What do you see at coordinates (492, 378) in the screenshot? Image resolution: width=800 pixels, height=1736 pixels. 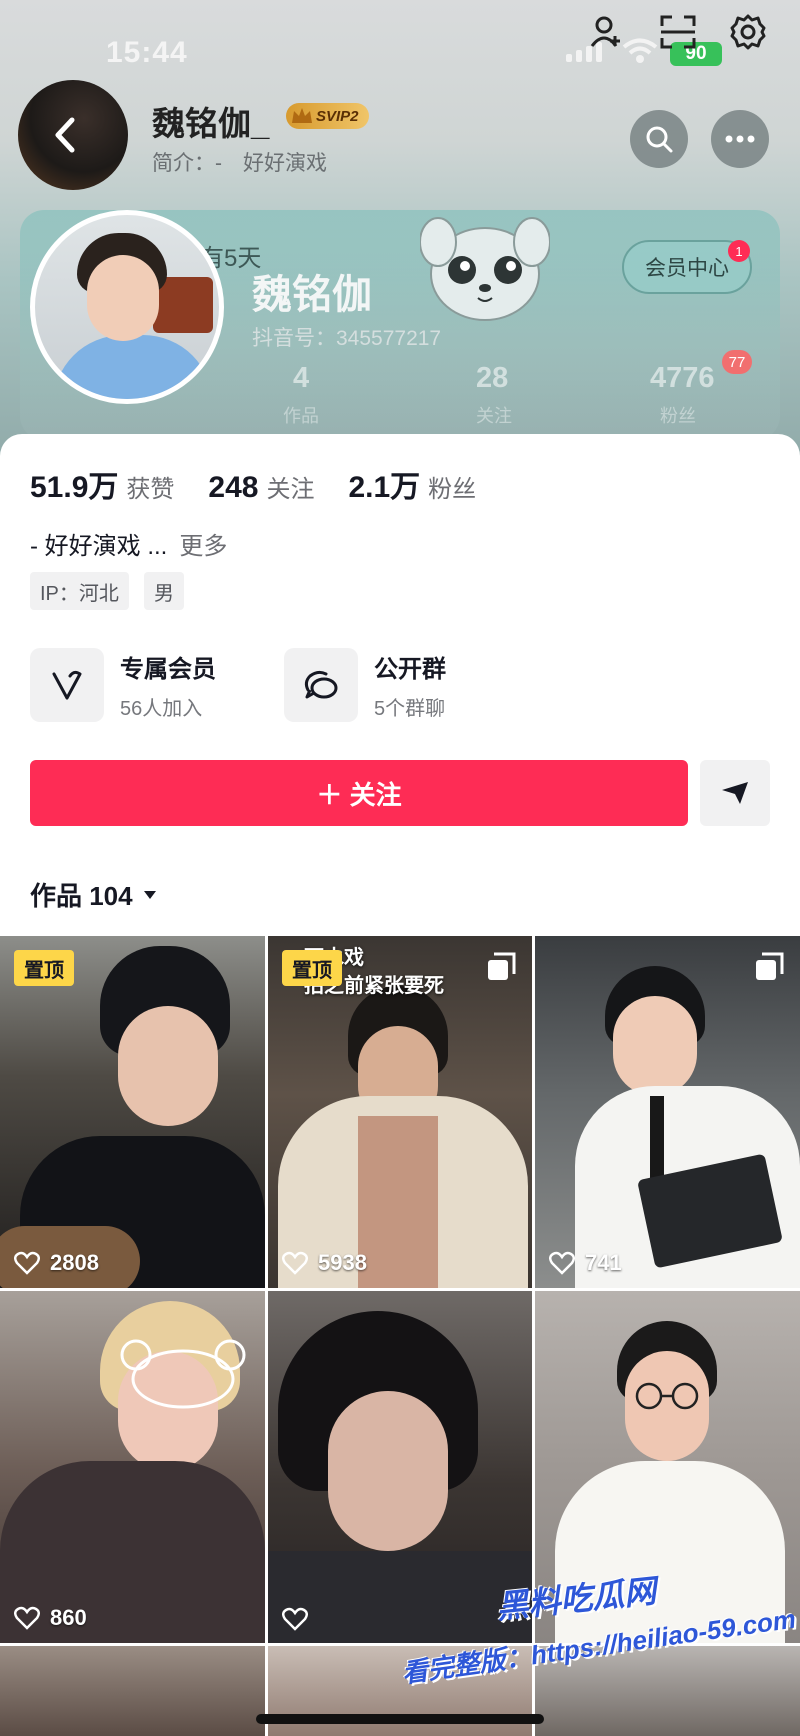 I see `card-stat-following: 28` at bounding box center [492, 378].